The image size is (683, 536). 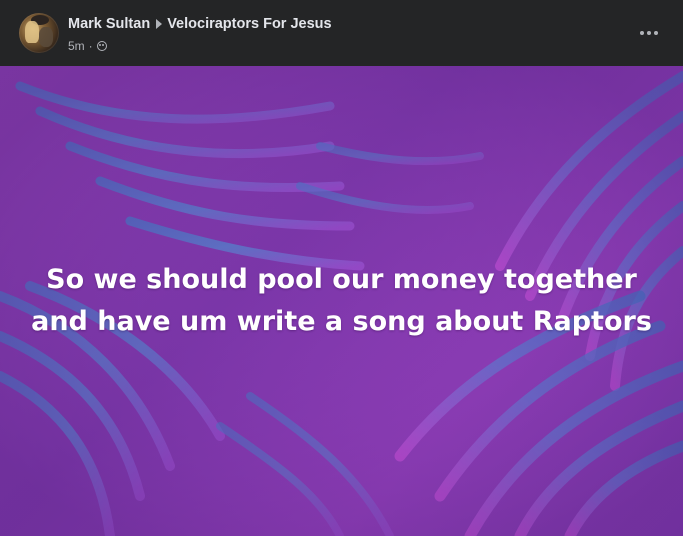 I want to click on post-meta: 5m ·, so click(x=87, y=45).